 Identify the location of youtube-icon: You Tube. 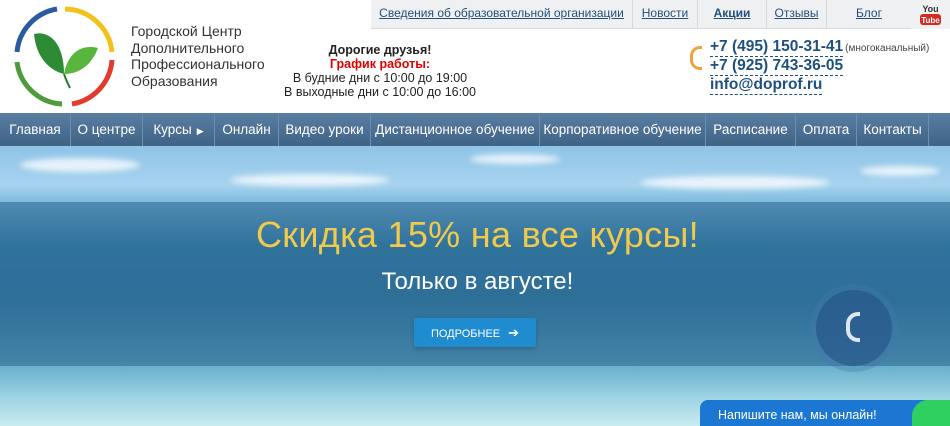
(930, 14).